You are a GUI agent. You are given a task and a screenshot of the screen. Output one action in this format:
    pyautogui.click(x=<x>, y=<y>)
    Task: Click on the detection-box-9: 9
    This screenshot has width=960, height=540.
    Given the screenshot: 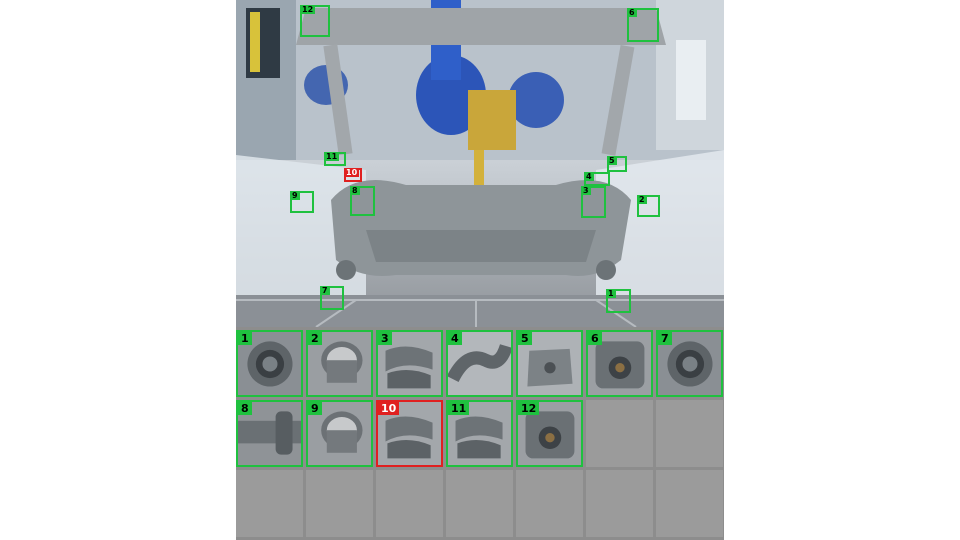 What is the action you would take?
    pyautogui.click(x=302, y=202)
    